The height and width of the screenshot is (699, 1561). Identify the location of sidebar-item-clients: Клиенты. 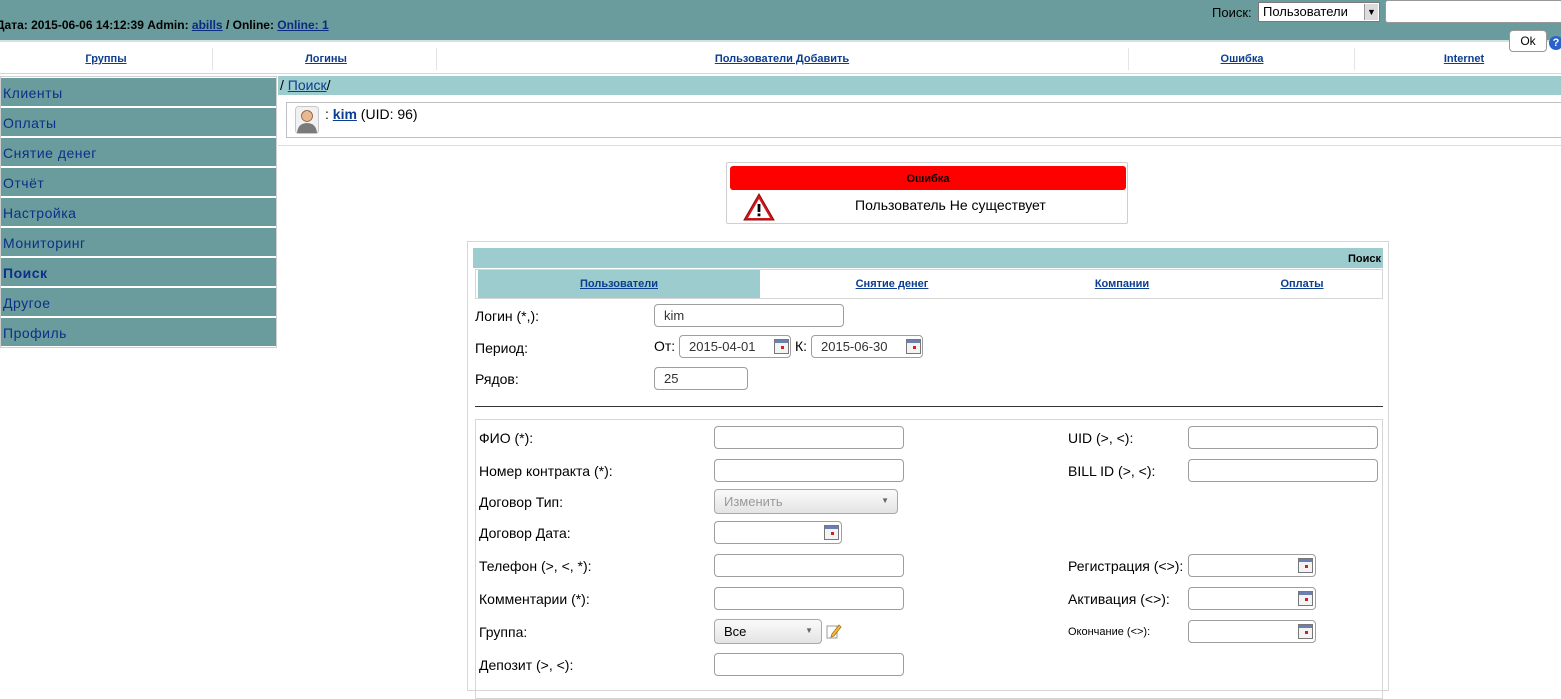
(138, 92).